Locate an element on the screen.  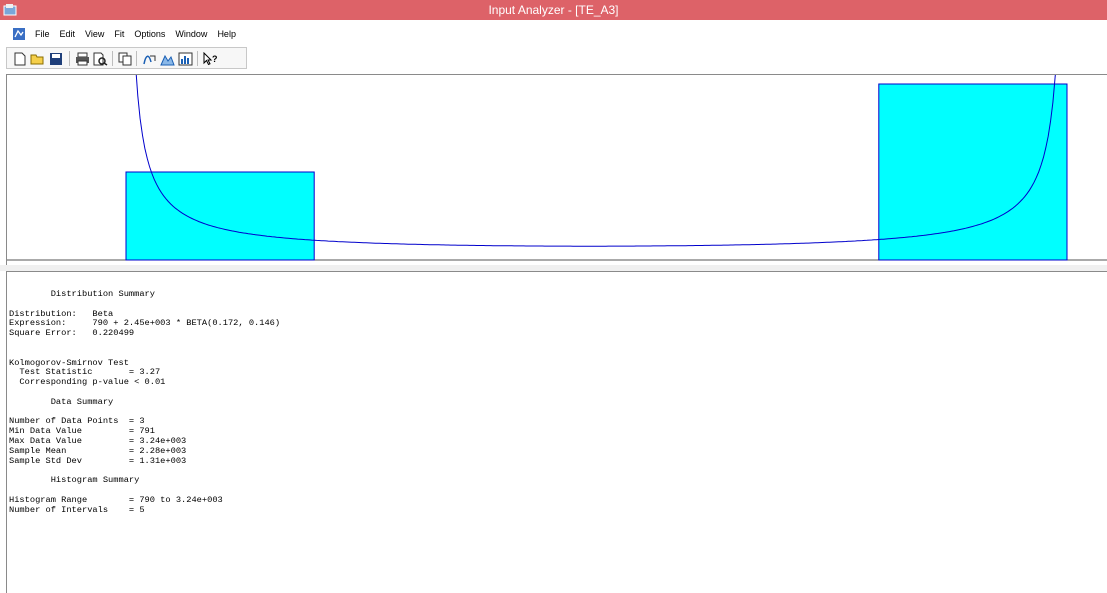
histogram-icon is located at coordinates (167, 59).